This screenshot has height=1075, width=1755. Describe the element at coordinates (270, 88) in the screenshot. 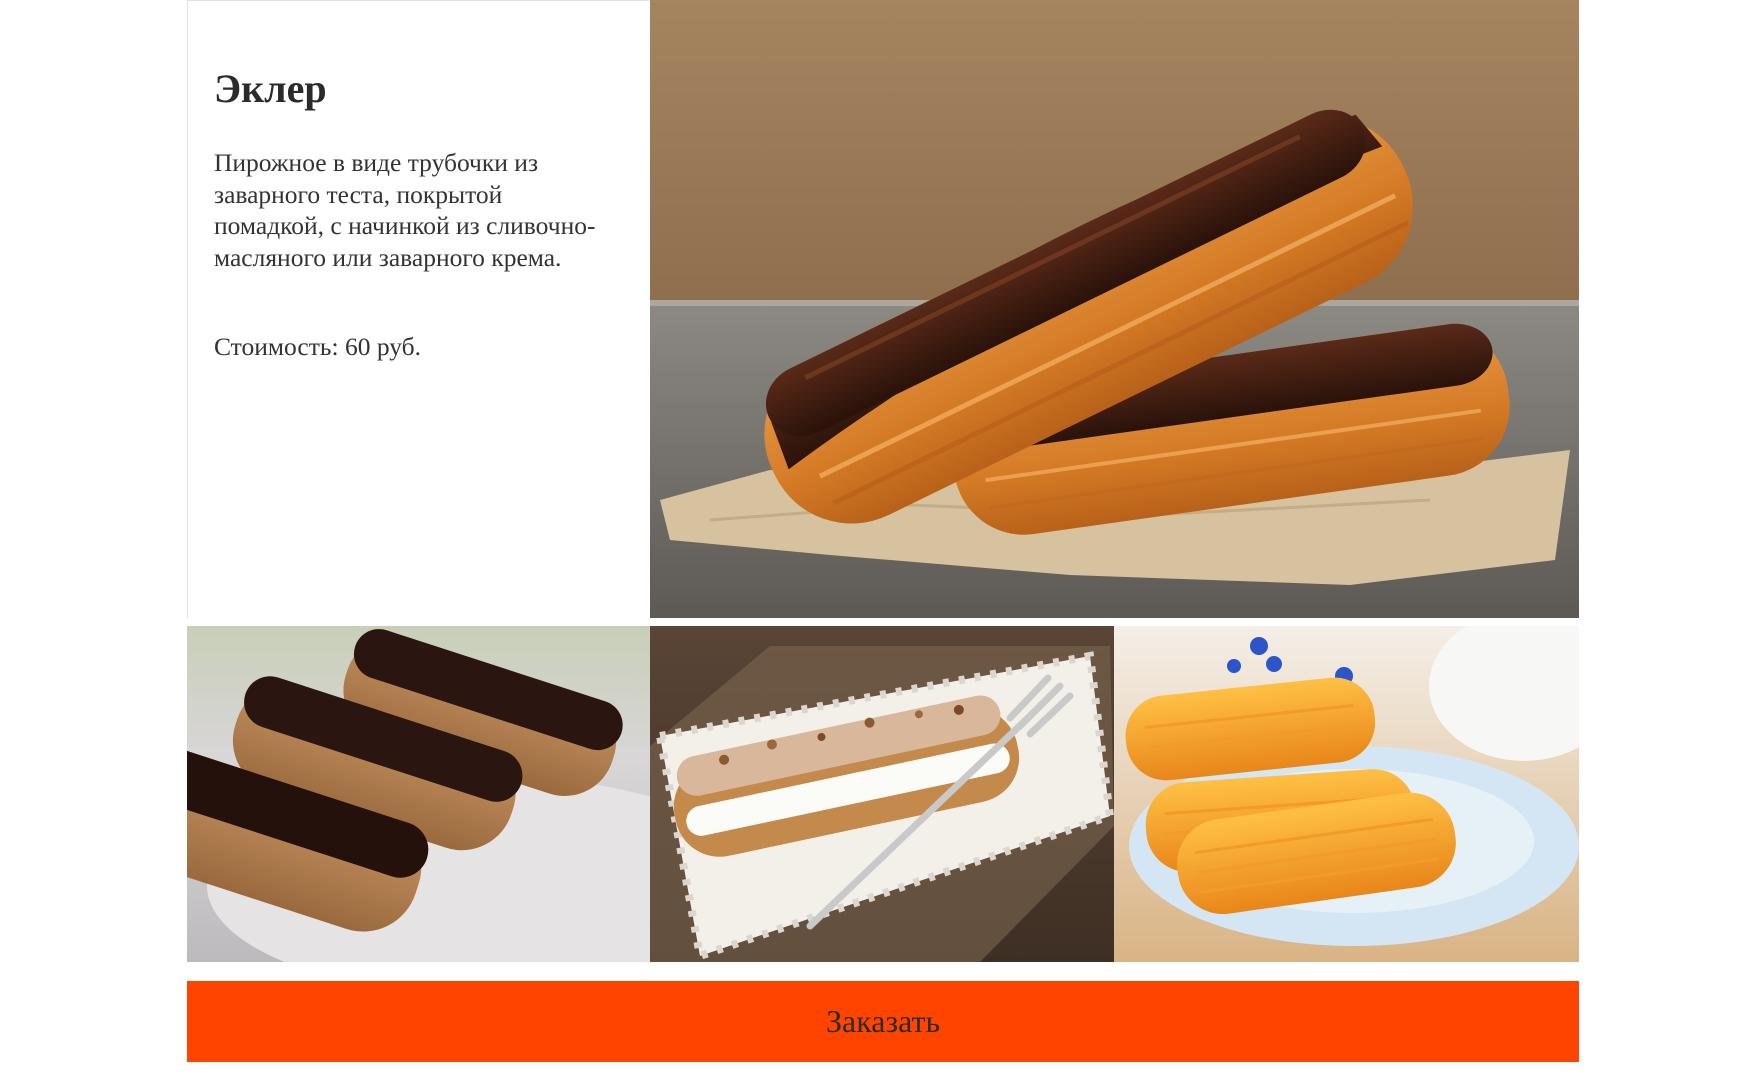

I see `product-title: Эклер` at that location.